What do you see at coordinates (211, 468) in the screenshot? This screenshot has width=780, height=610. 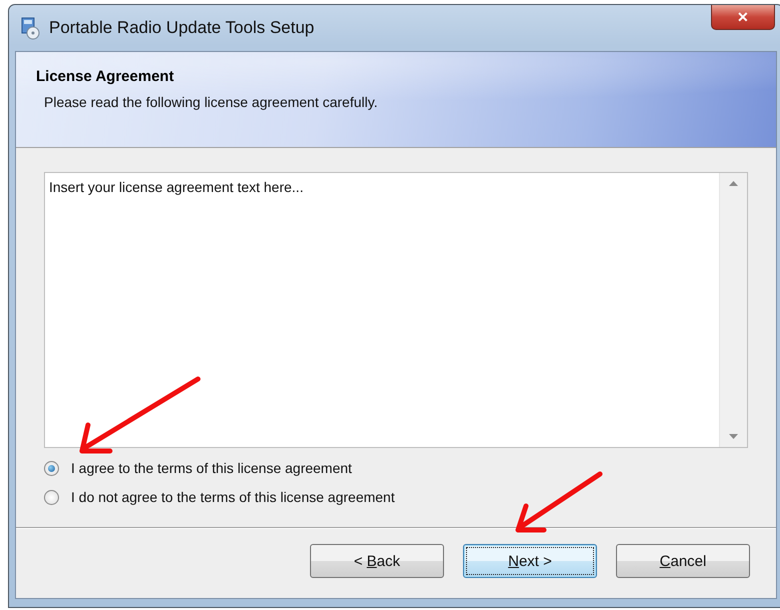 I see `radio-label: I agree to the terms of this license agreement` at bounding box center [211, 468].